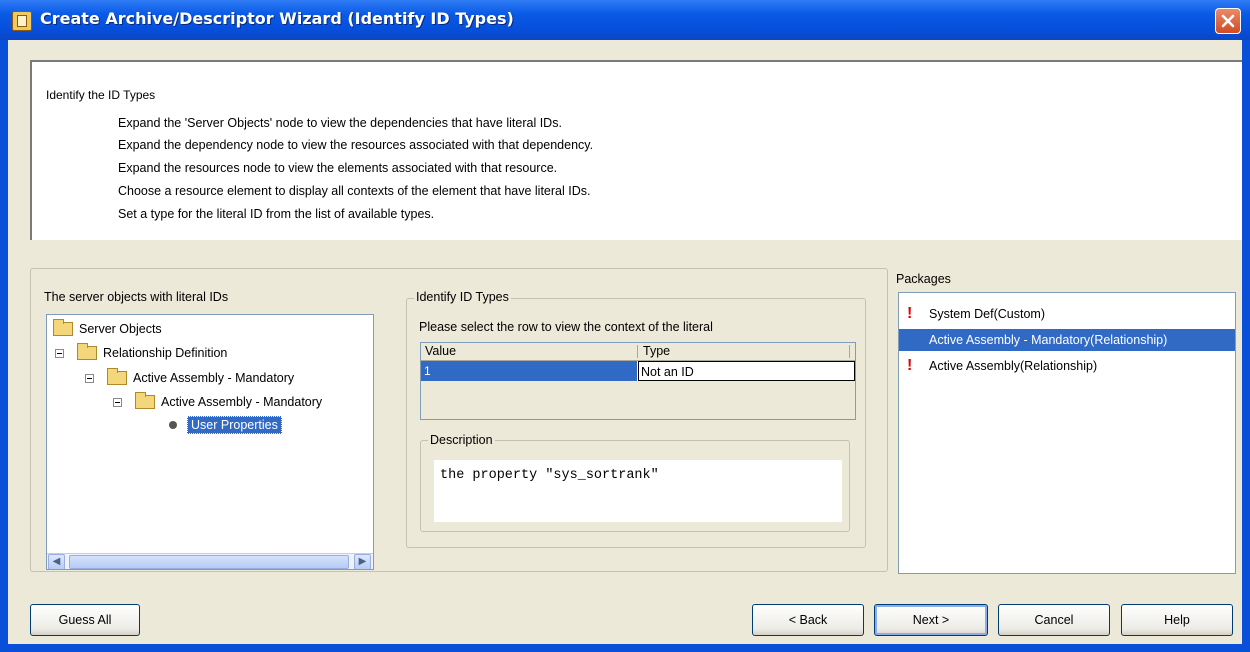 This screenshot has width=1250, height=652. Describe the element at coordinates (1054, 620) in the screenshot. I see `cancel-button: Cancel` at that location.